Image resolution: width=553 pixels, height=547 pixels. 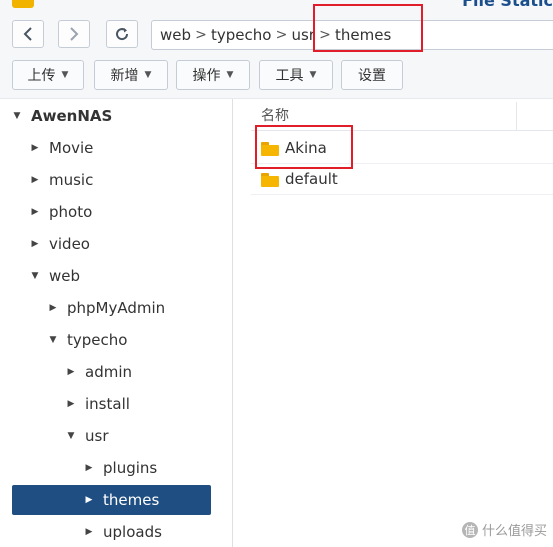 What do you see at coordinates (138, 372) in the screenshot?
I see `tree-item-admin: ▶ admin` at bounding box center [138, 372].